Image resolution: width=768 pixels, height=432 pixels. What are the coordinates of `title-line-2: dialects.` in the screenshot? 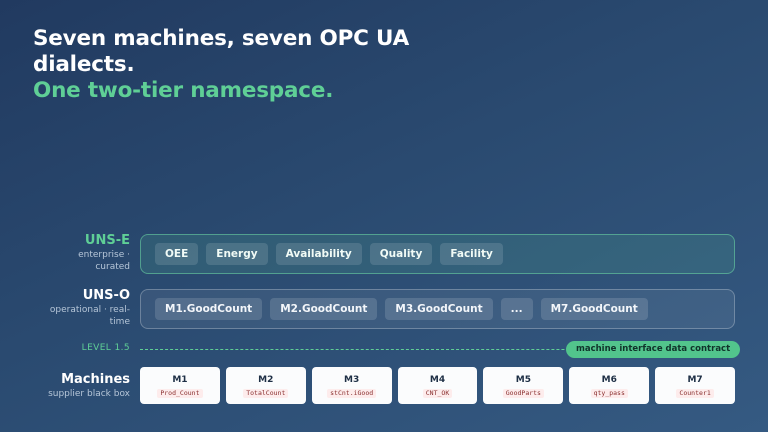 It's located at (84, 64).